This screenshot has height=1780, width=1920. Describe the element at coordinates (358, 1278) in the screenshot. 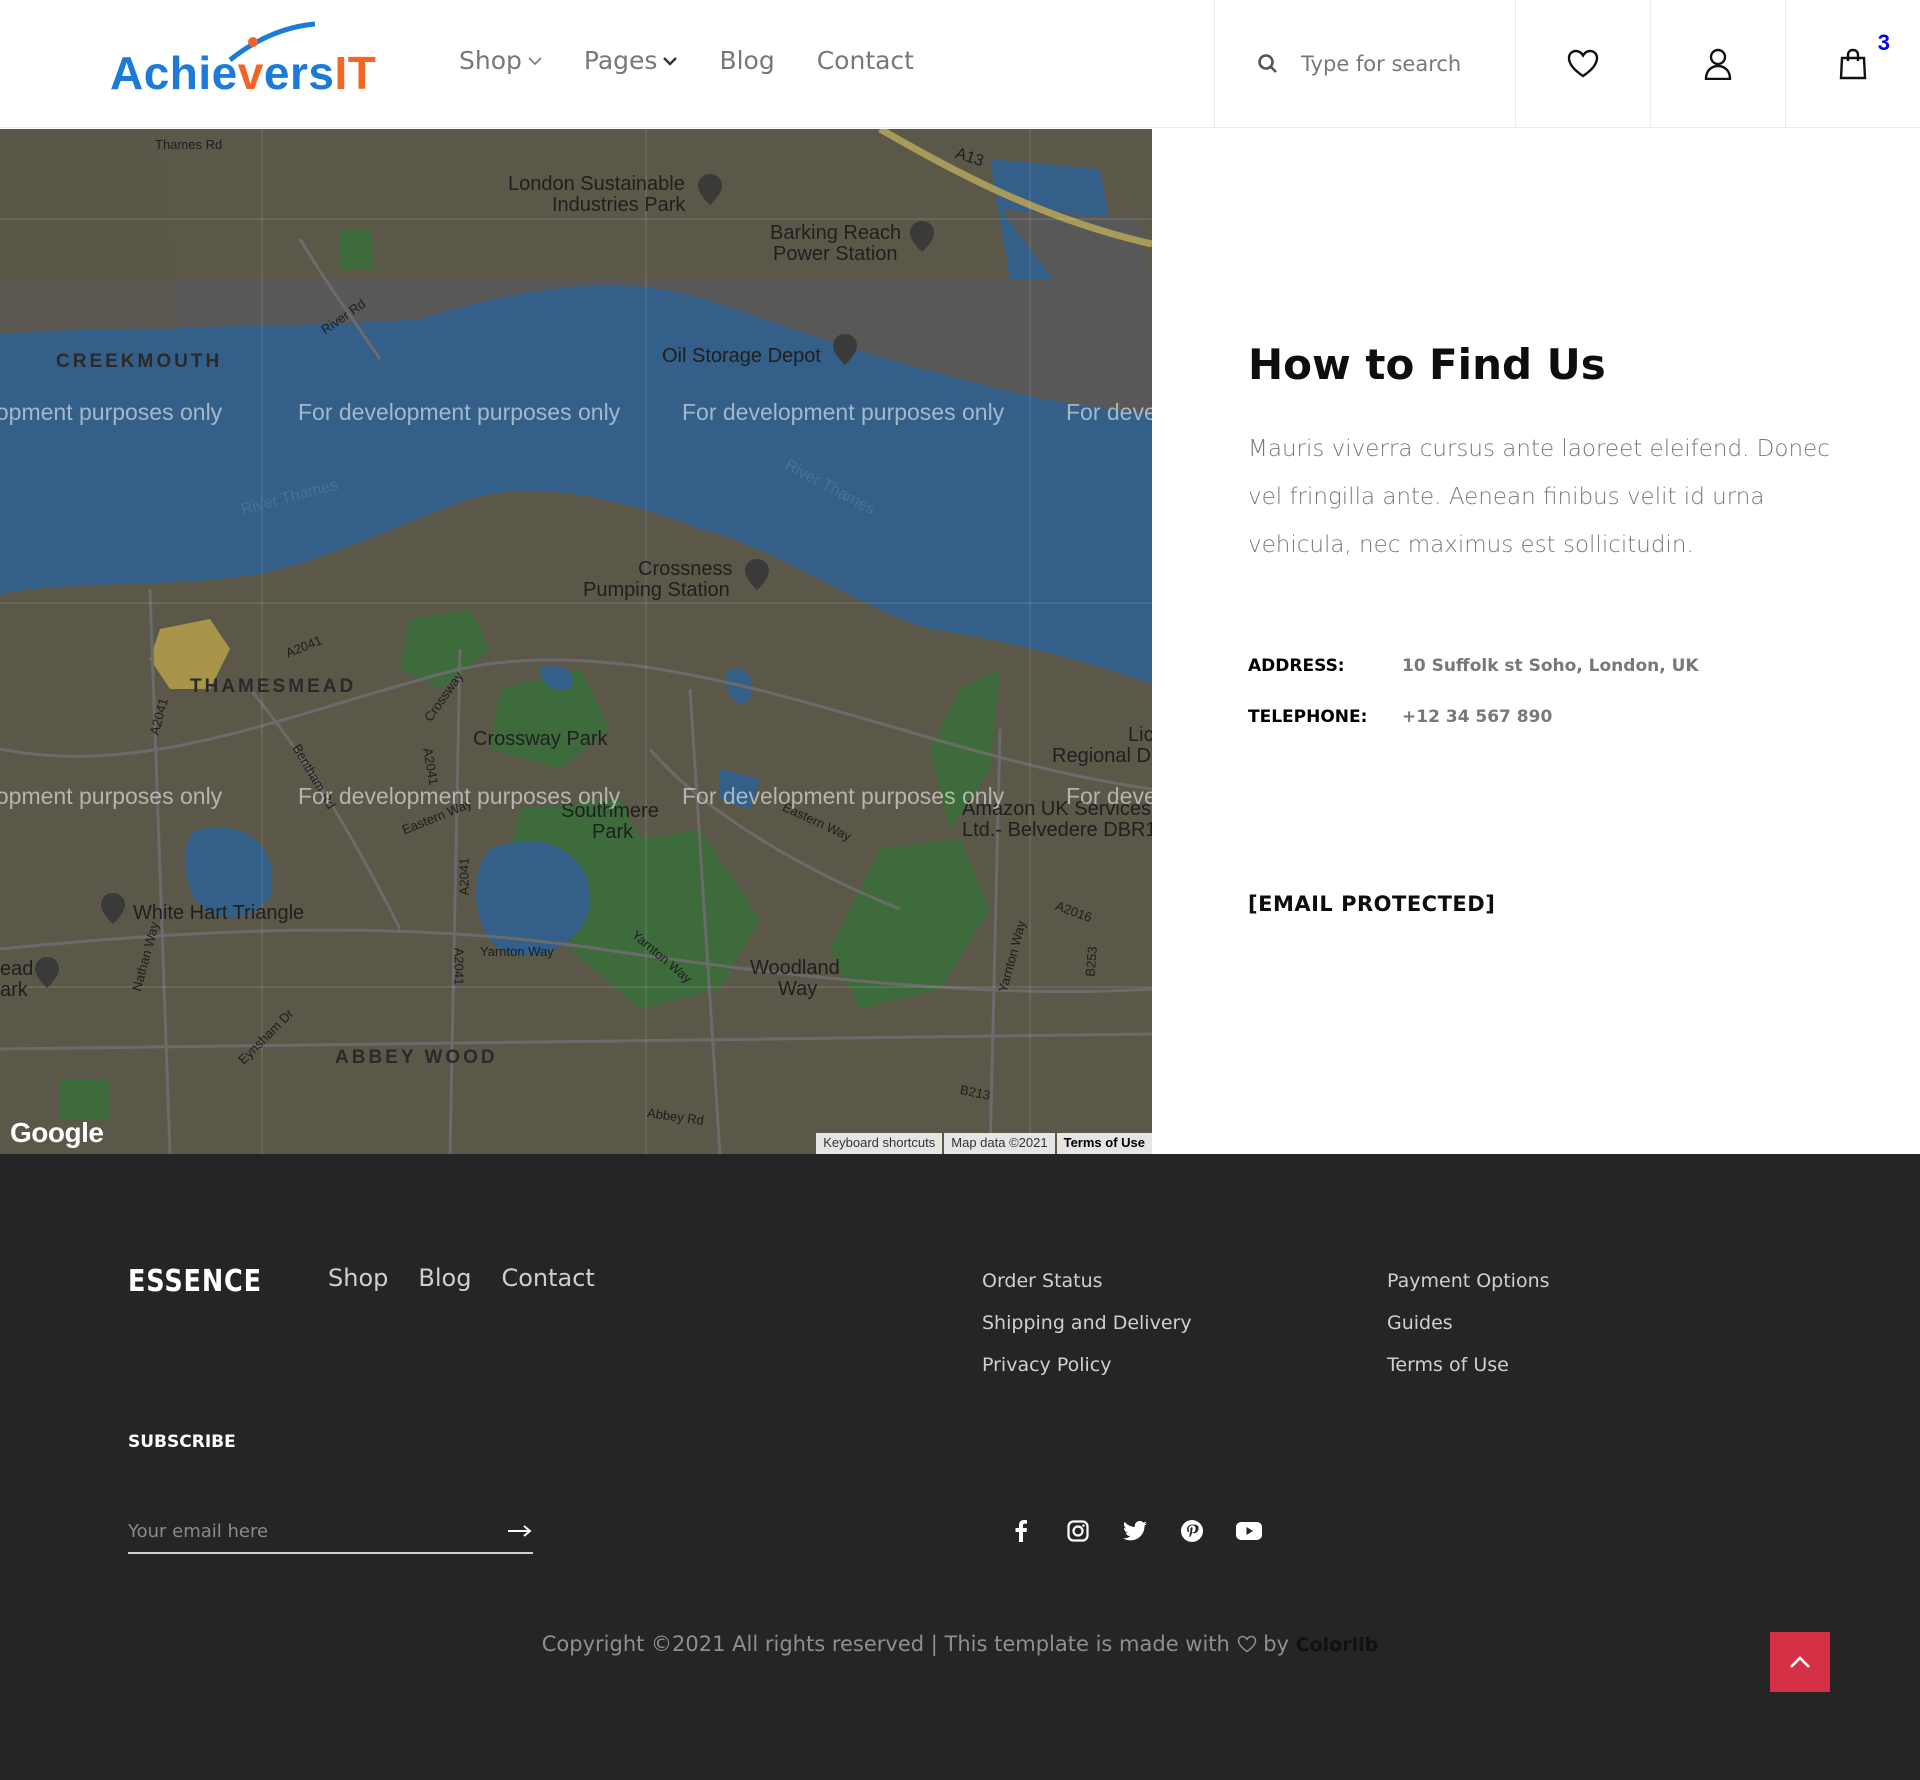

I see `footer-nav-shop: Shop` at that location.